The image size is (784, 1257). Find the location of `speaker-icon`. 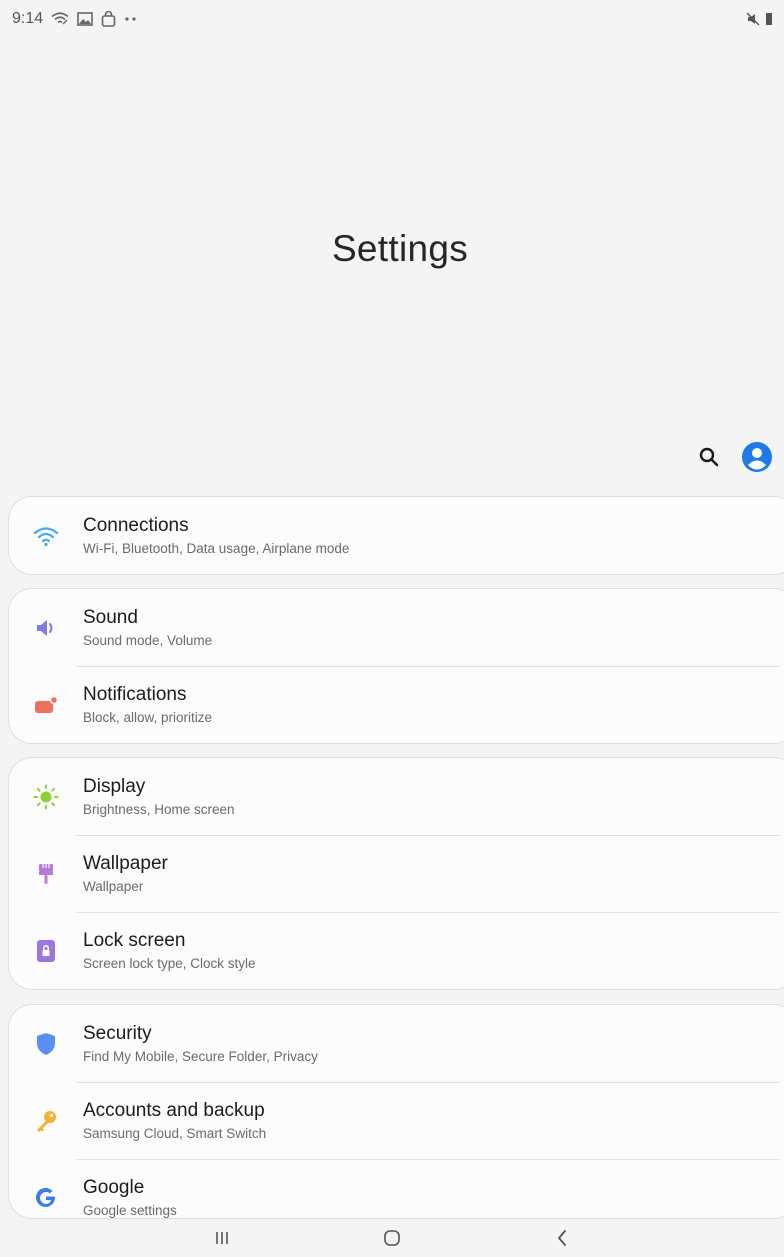

speaker-icon is located at coordinates (46, 628).